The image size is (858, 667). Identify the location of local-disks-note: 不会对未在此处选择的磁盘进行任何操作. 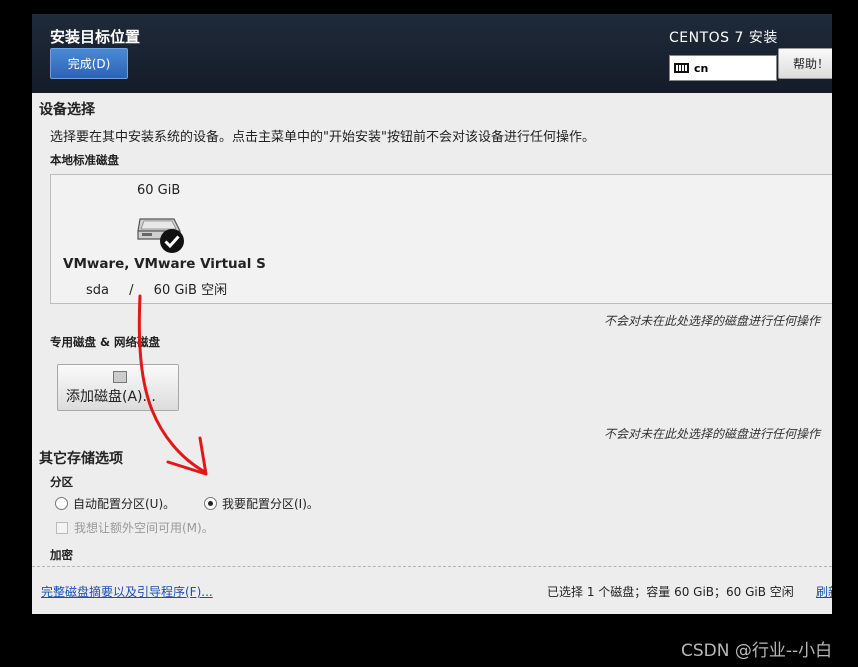
(712, 321).